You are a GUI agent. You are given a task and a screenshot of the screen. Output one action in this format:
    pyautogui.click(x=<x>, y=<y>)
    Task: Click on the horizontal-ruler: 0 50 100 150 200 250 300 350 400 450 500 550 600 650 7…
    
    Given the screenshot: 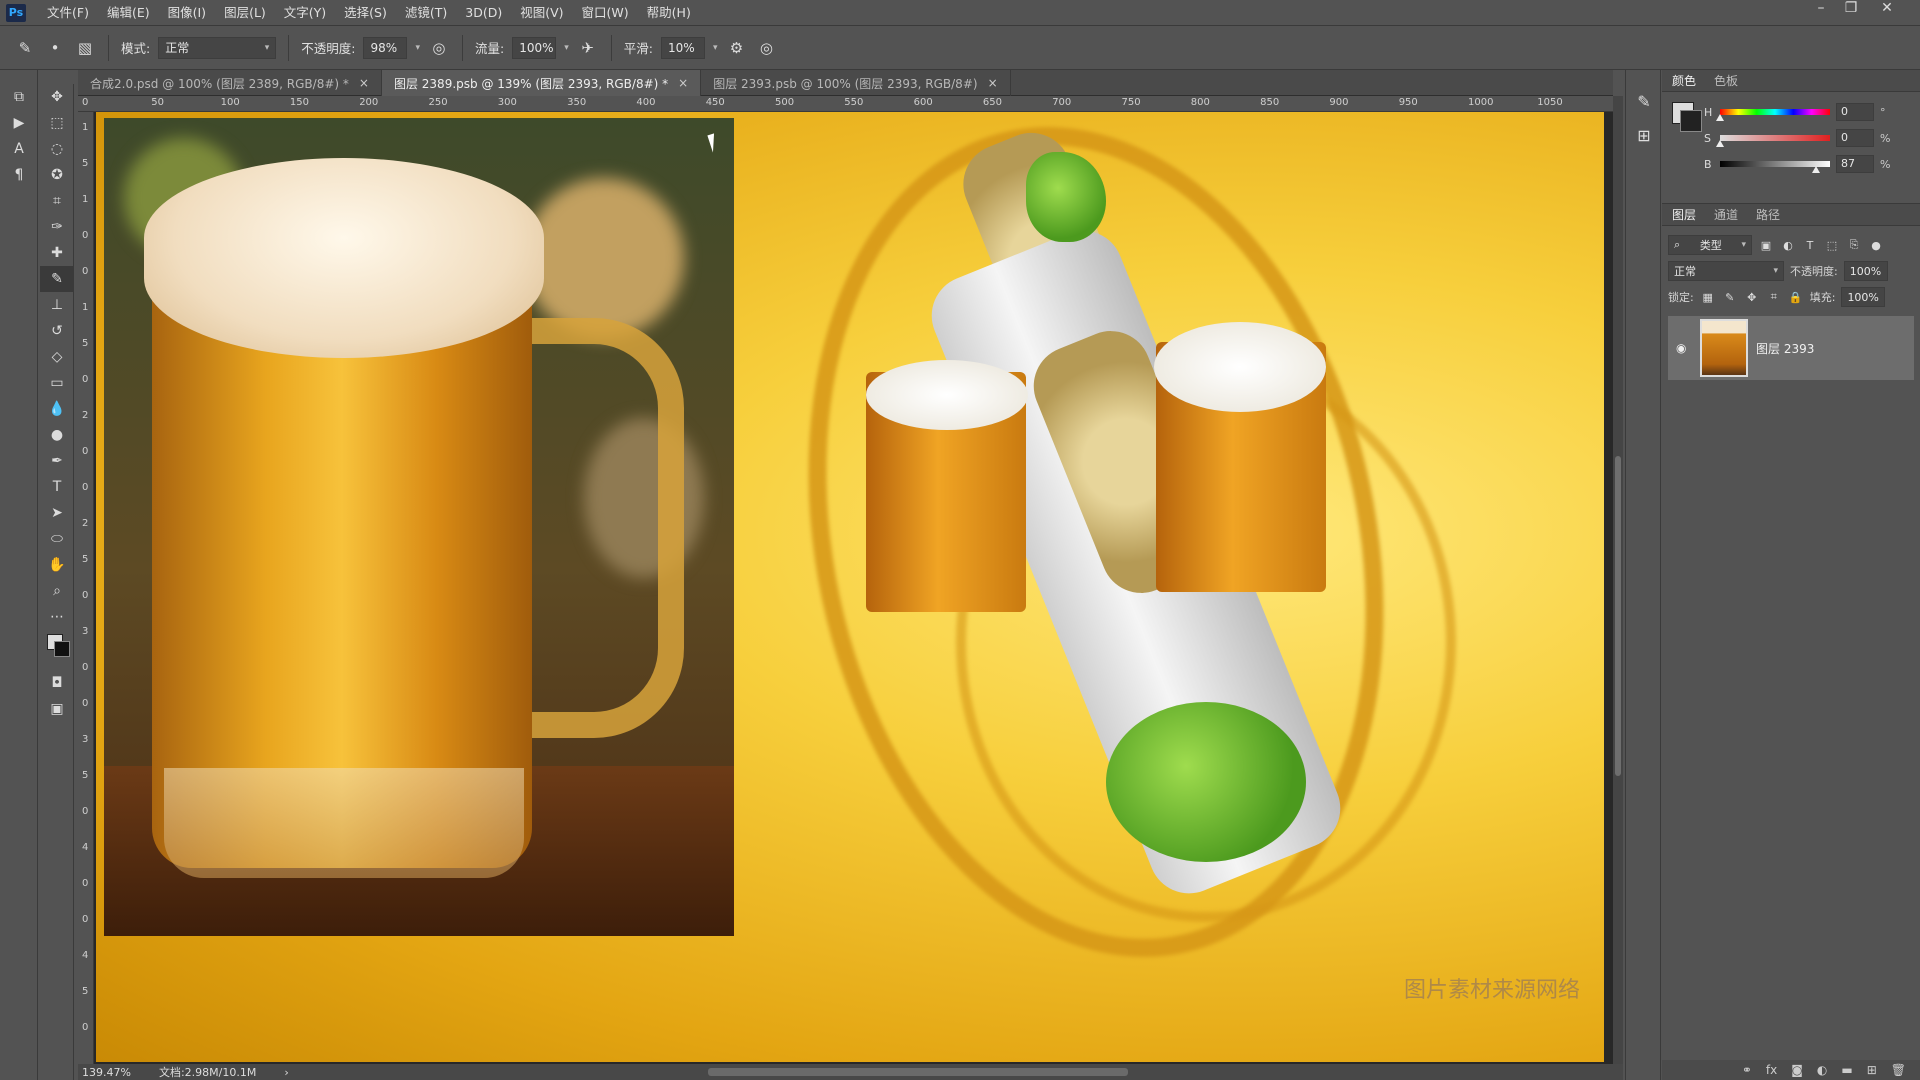 What is the action you would take?
    pyautogui.click(x=845, y=104)
    